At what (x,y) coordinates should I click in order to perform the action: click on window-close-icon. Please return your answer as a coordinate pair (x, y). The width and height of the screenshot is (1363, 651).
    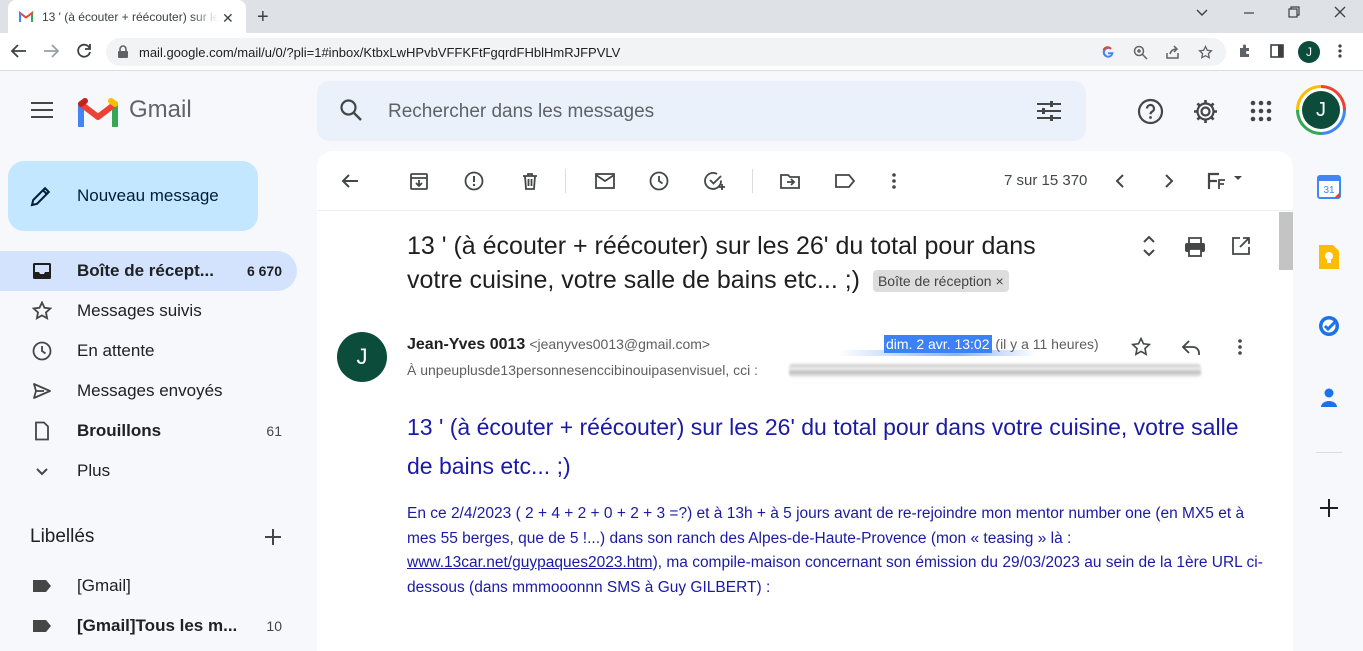
    Looking at the image, I should click on (1340, 12).